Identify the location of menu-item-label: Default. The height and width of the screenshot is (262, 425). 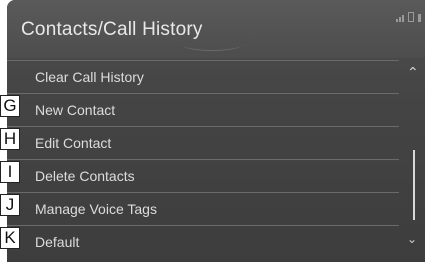
(57, 242).